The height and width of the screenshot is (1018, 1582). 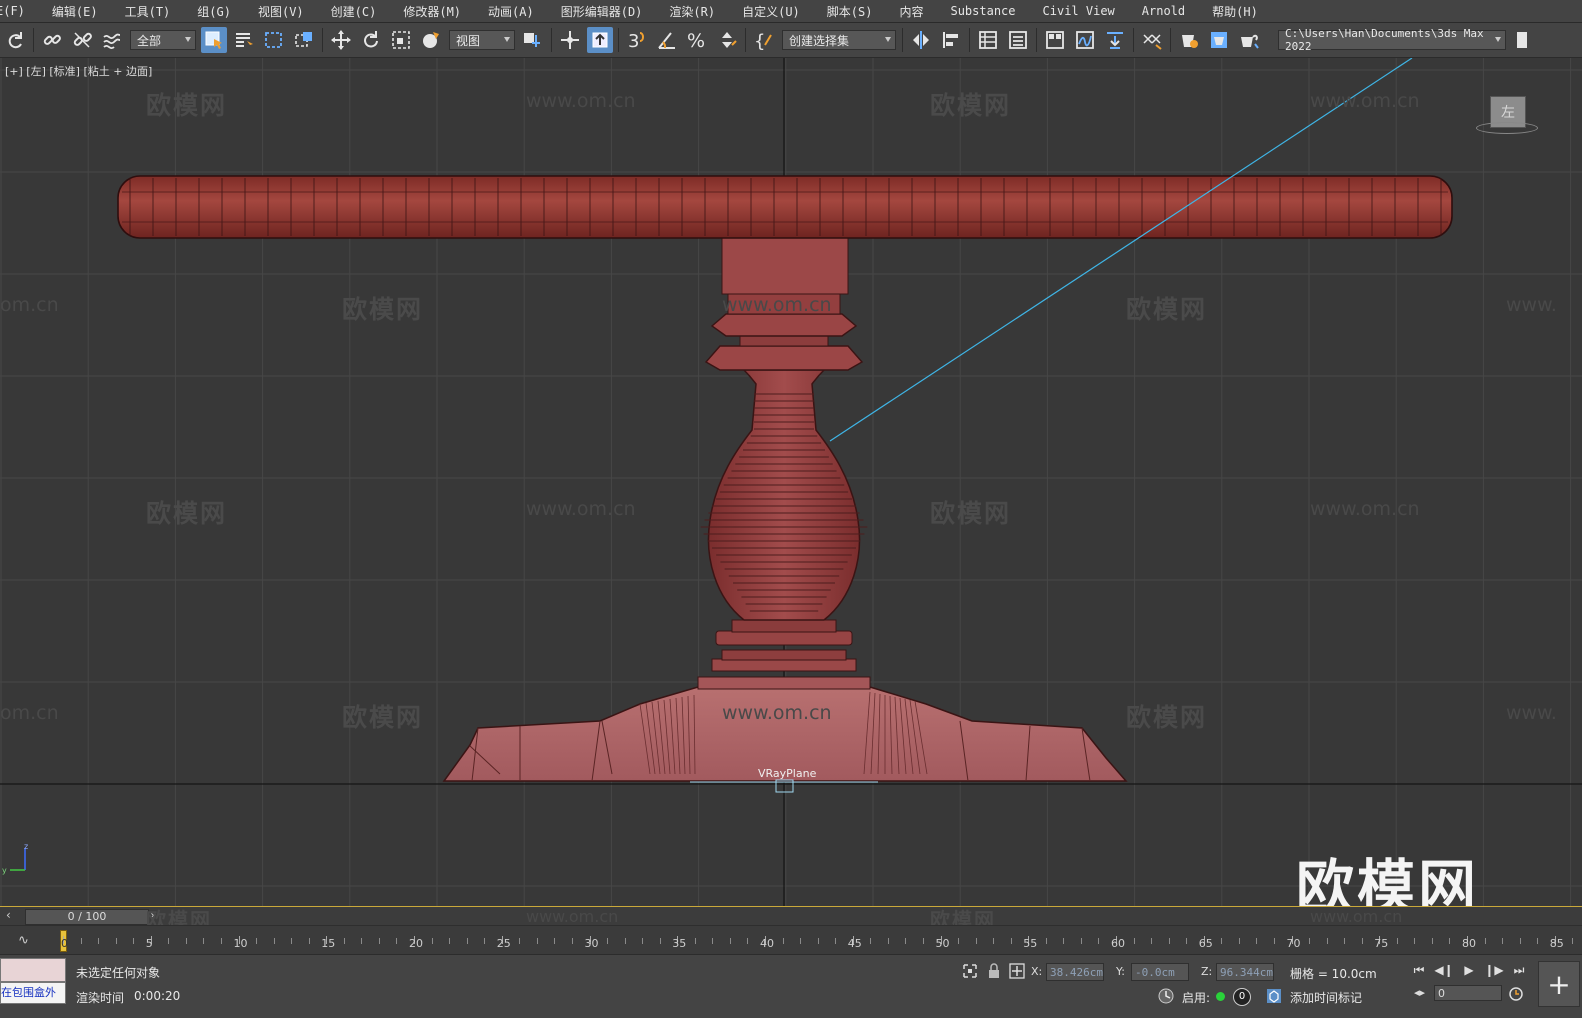 I want to click on x-coordinate-field: 38.426cm, so click(x=1075, y=972).